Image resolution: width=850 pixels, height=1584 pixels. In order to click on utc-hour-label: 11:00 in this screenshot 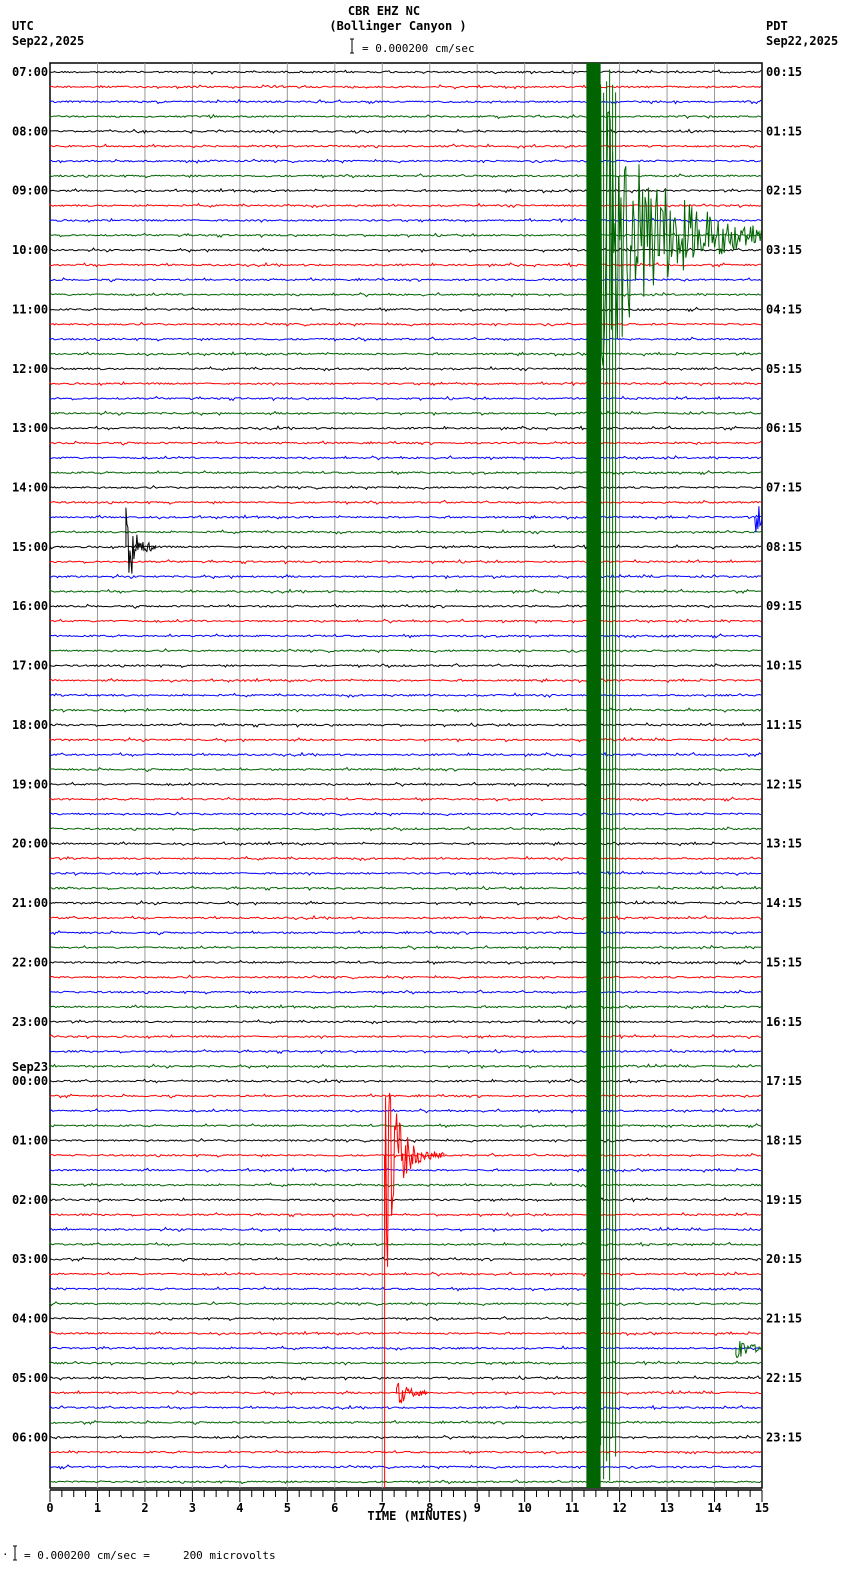, I will do `click(30, 309)`.